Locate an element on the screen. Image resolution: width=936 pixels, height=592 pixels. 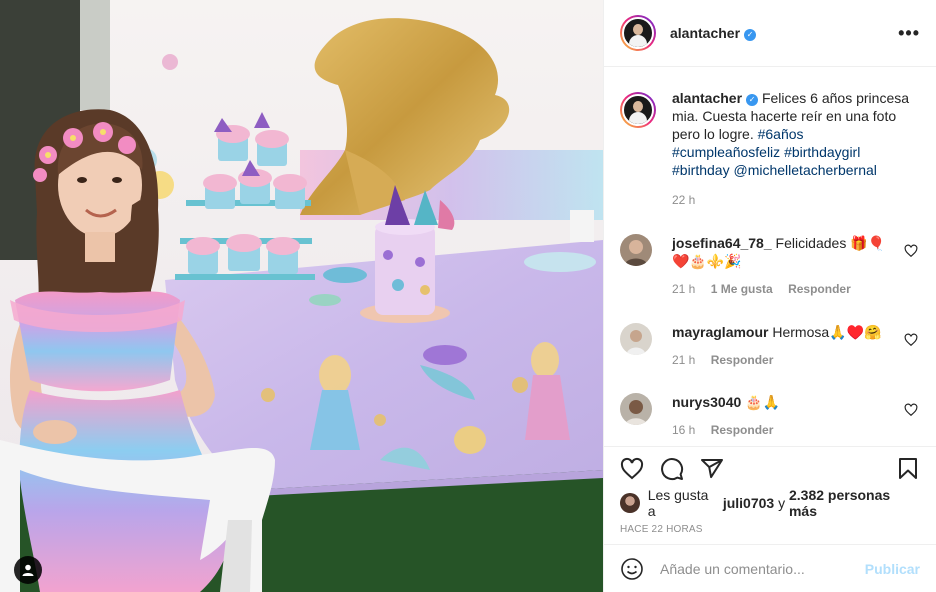
comment-text: josefina64_78_ Felicidades 🎁🎈 ❤️🎂⚜️🎉 is located at coordinates (779, 252).